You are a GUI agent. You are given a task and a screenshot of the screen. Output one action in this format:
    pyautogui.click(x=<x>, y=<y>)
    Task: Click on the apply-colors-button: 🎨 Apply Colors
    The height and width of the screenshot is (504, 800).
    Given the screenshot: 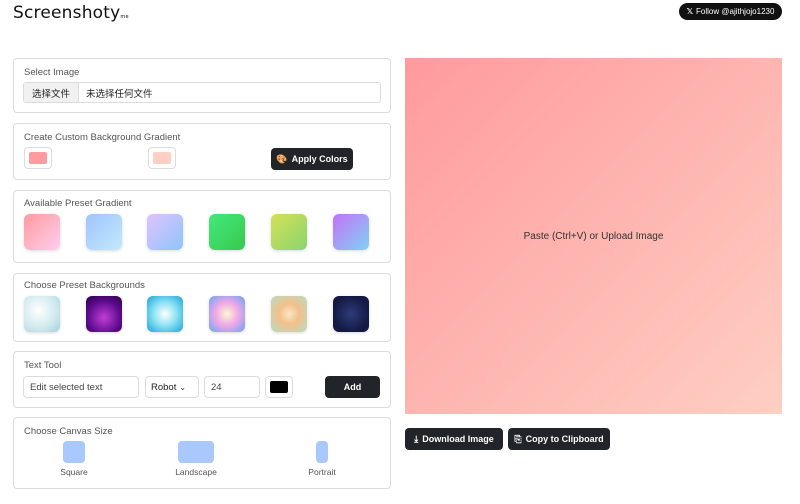 What is the action you would take?
    pyautogui.click(x=312, y=159)
    